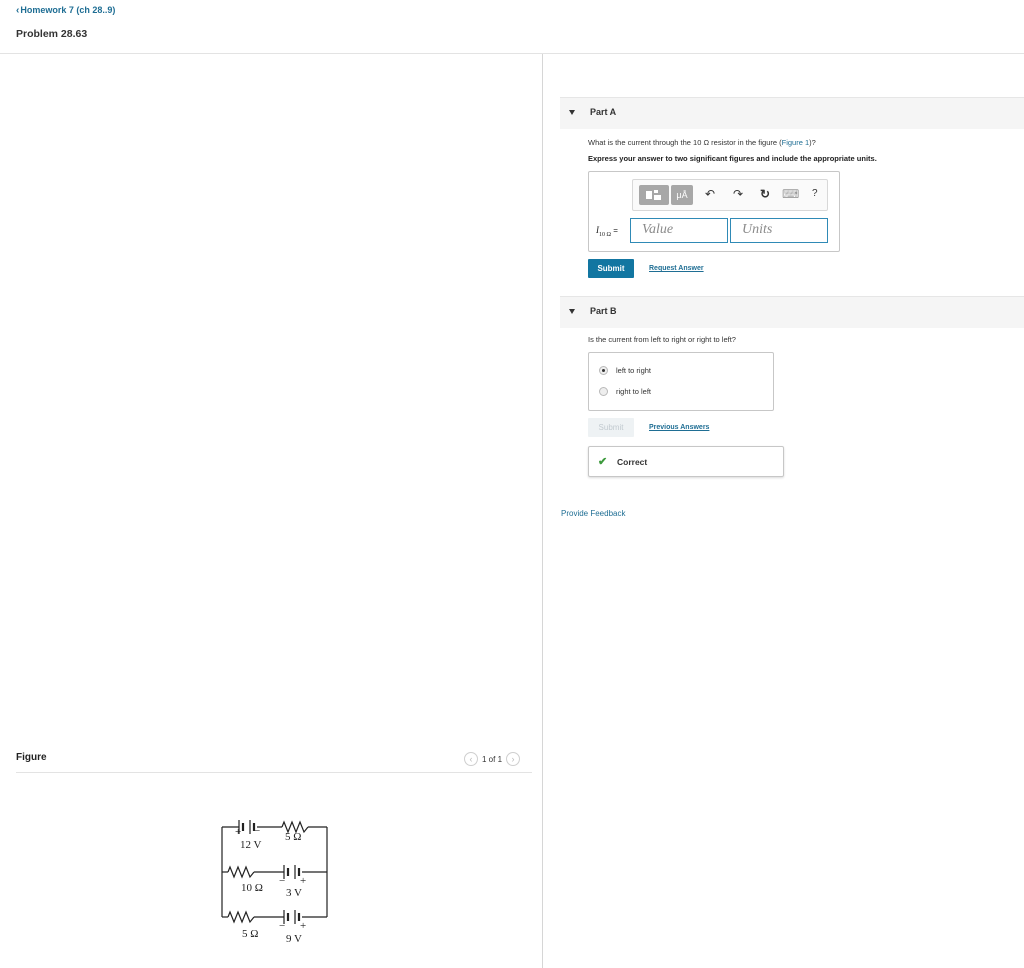 The width and height of the screenshot is (1024, 968). I want to click on variable-subscript: 10 Ω, so click(605, 234).